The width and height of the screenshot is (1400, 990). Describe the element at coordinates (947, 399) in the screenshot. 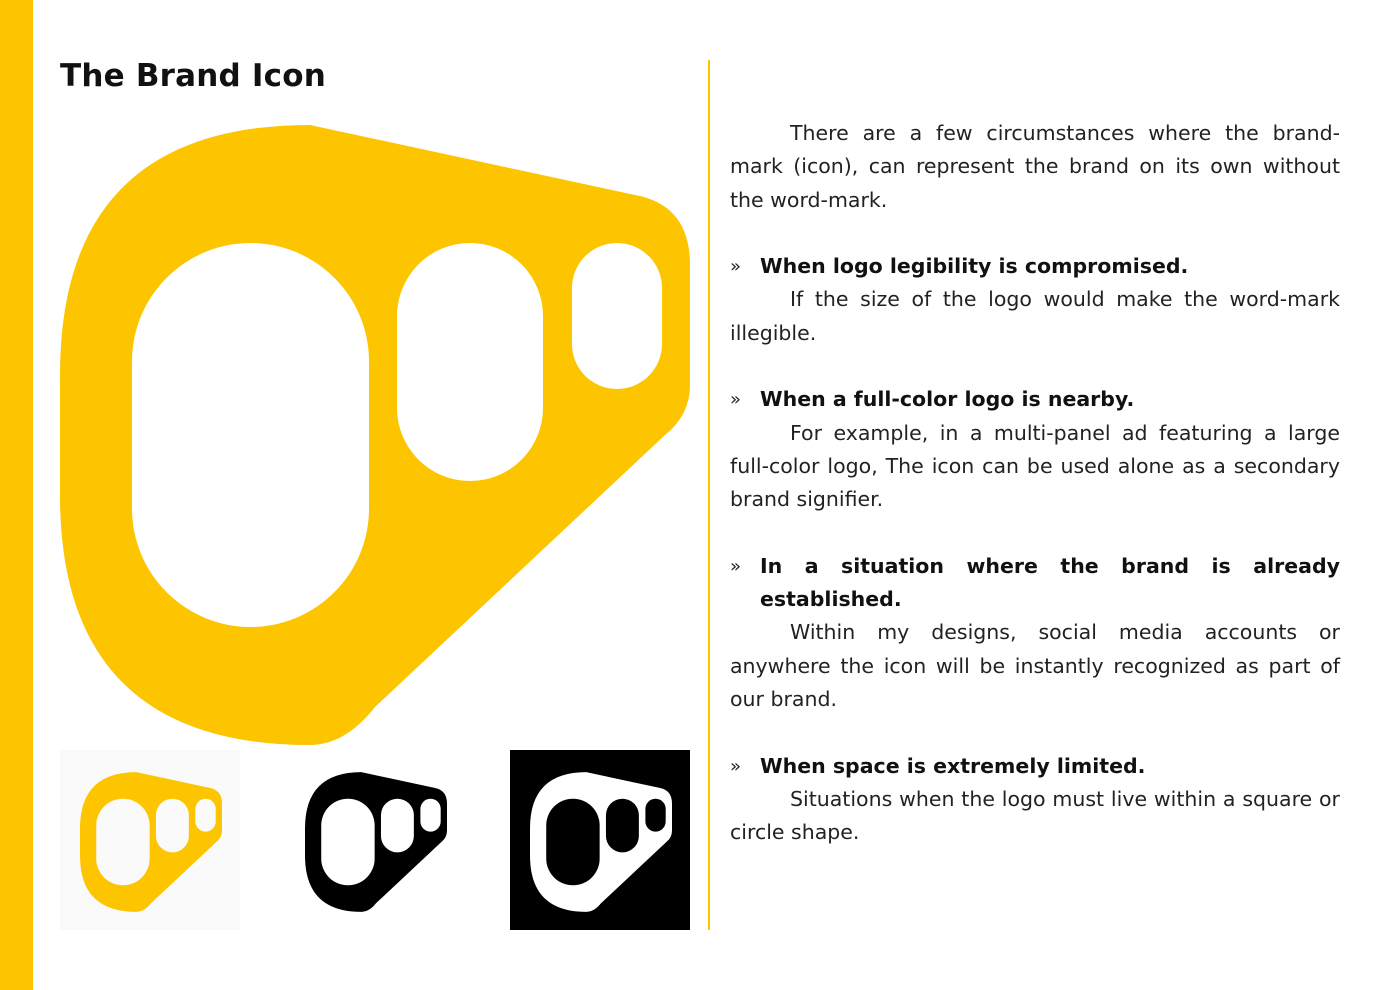

I see `bullet-heading: When a full-color logo is nearby.` at that location.